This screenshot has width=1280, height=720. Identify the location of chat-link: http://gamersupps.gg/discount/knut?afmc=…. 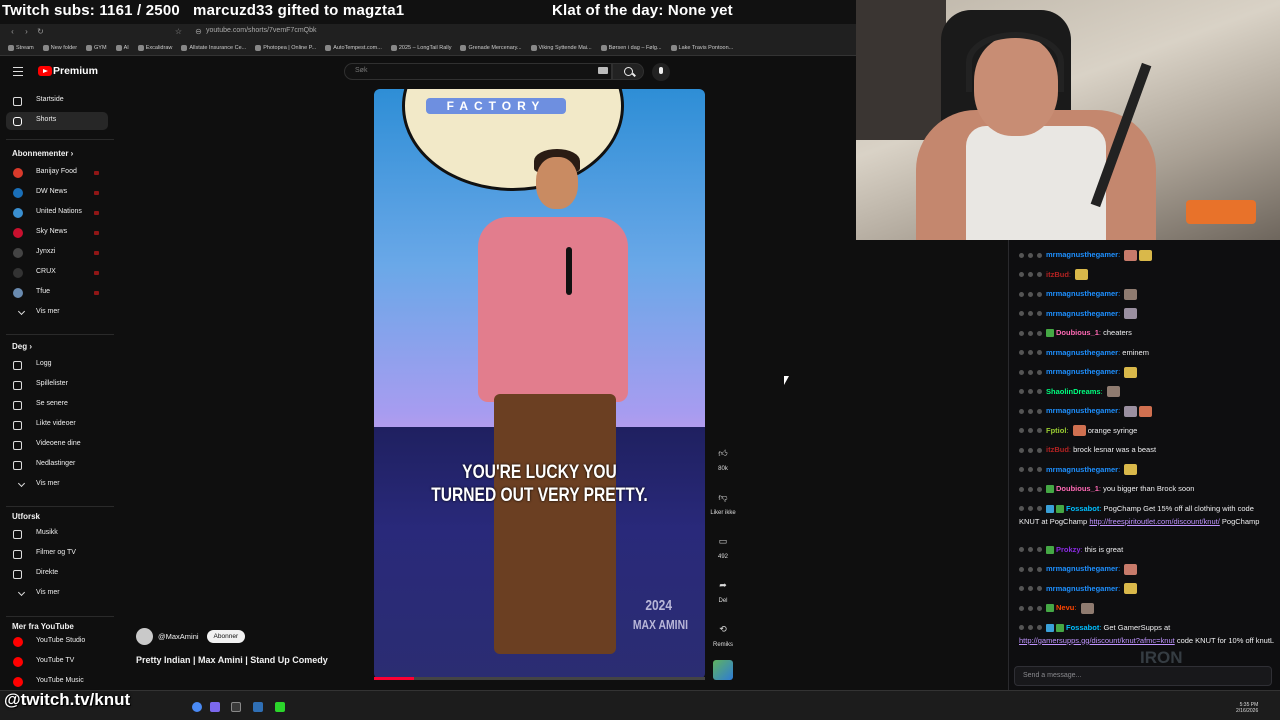
(1097, 640).